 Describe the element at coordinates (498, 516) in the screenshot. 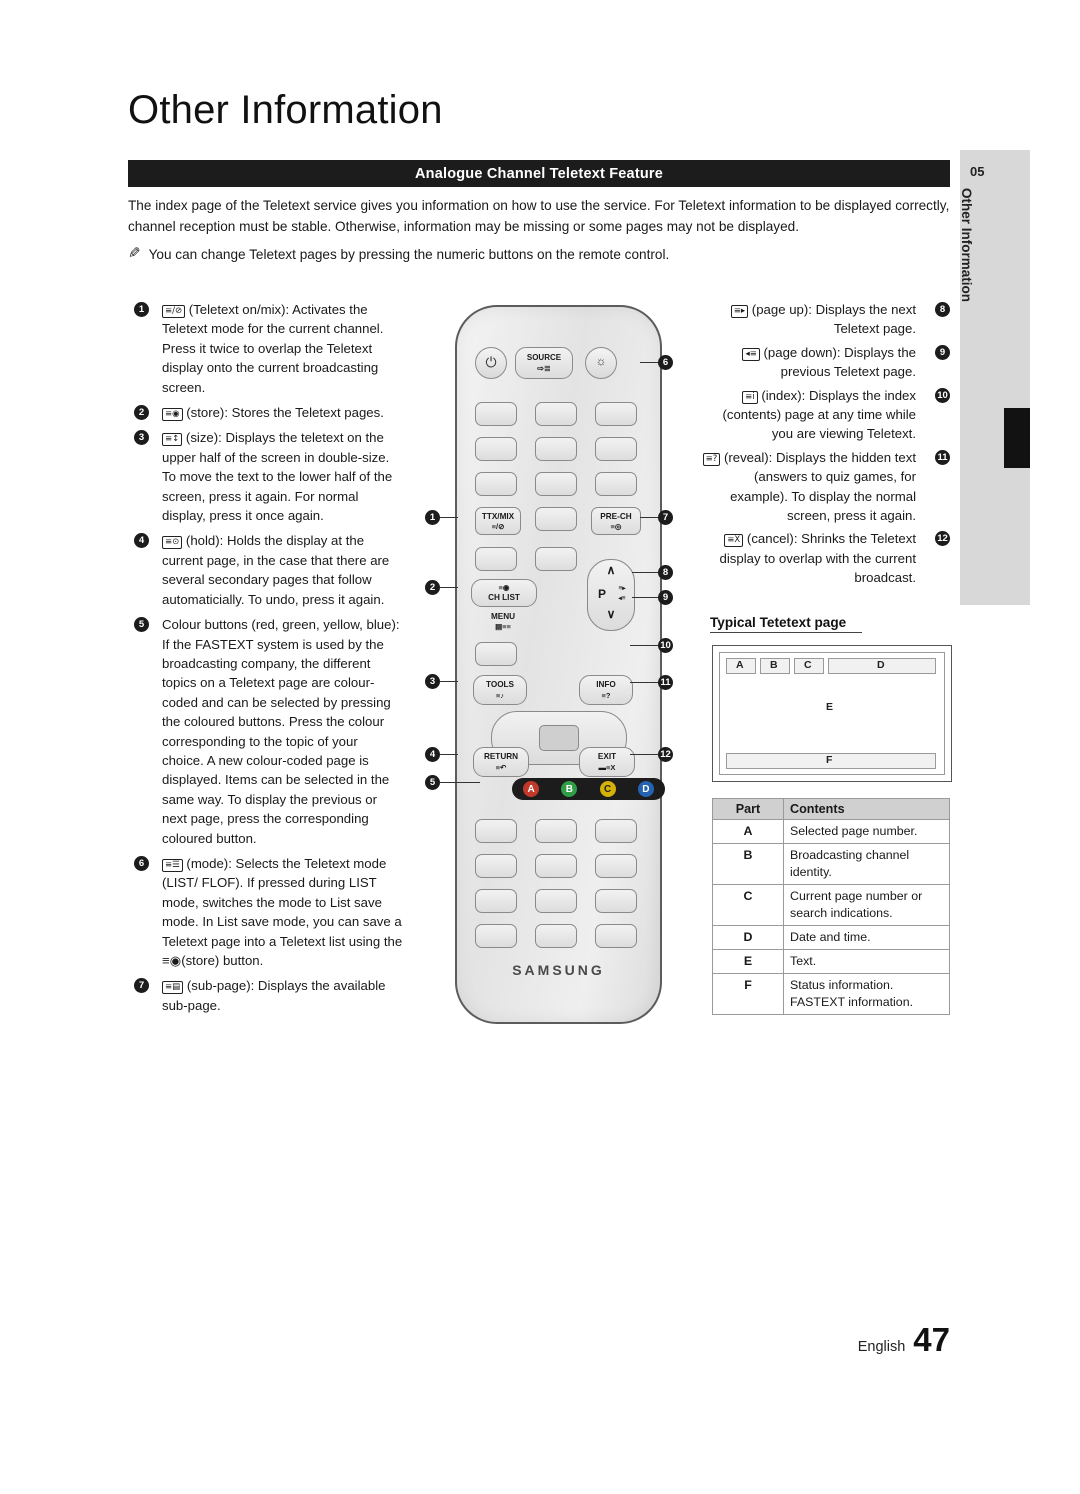

I see `ttx-mix-label: TTX/MIX` at that location.